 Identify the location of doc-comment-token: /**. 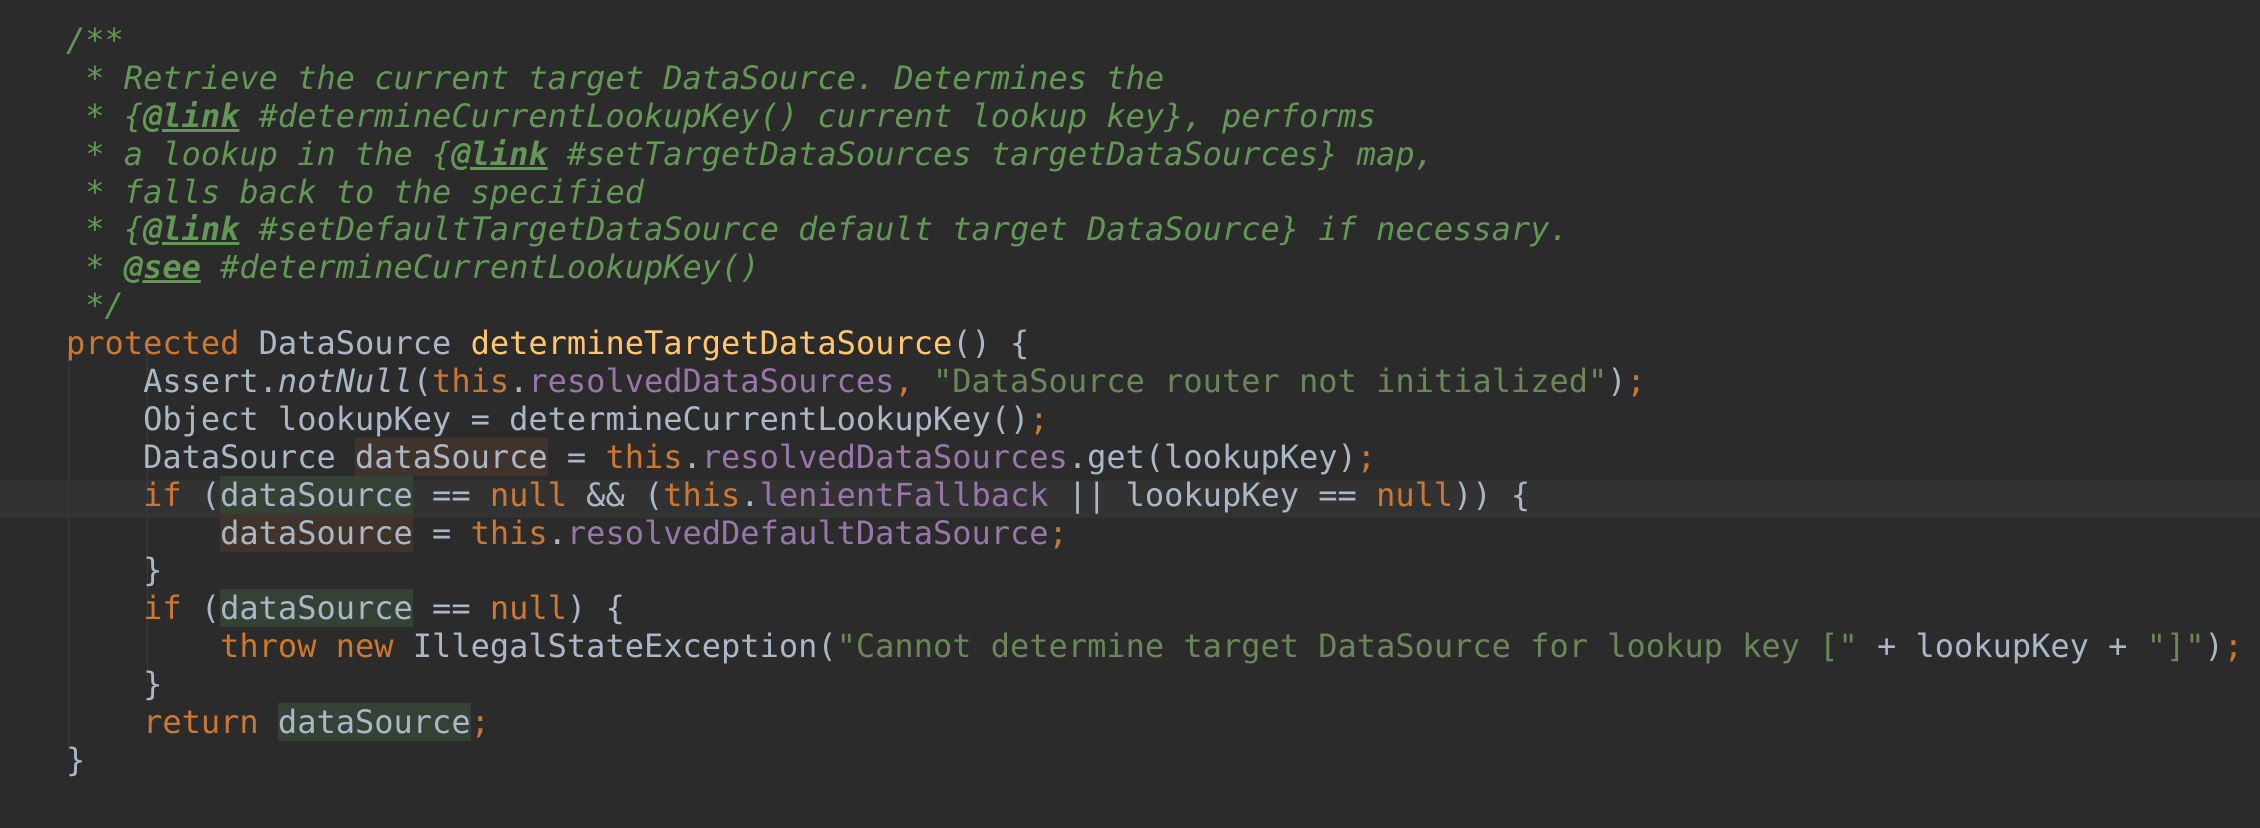
(95, 40).